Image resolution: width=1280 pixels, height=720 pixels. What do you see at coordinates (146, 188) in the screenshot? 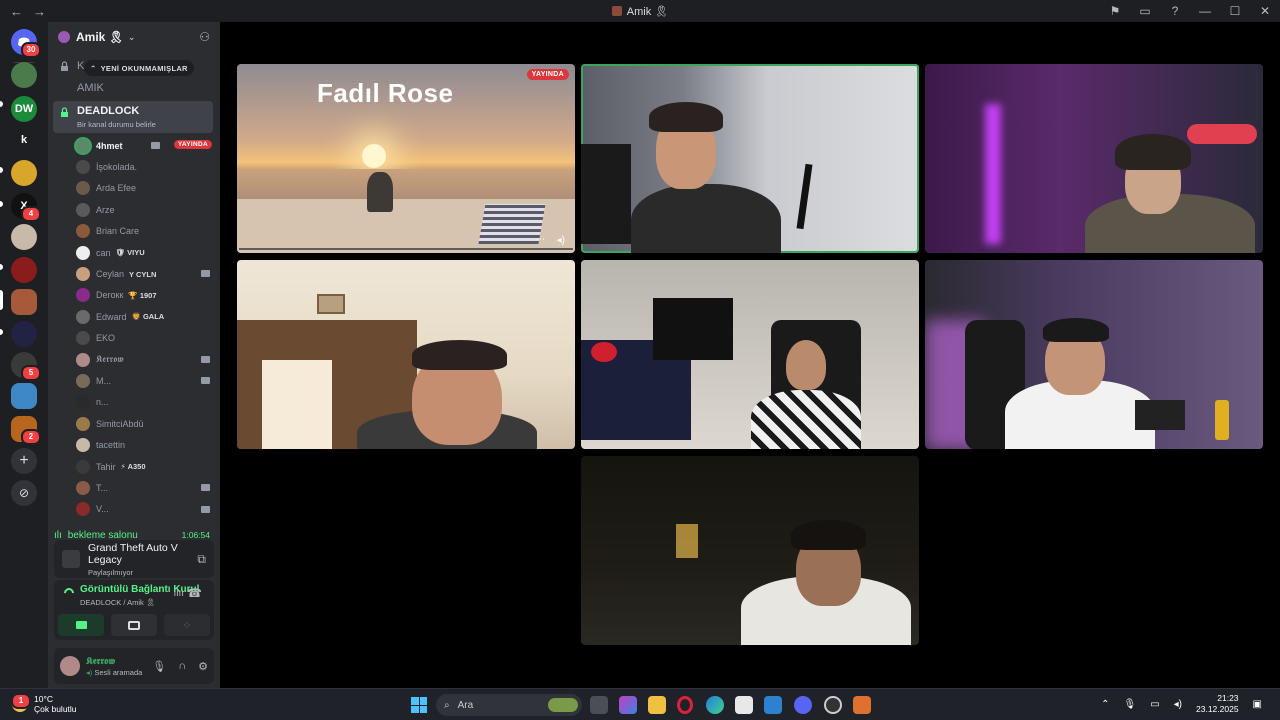
I see `voice-user: Arda Efee` at bounding box center [146, 188].